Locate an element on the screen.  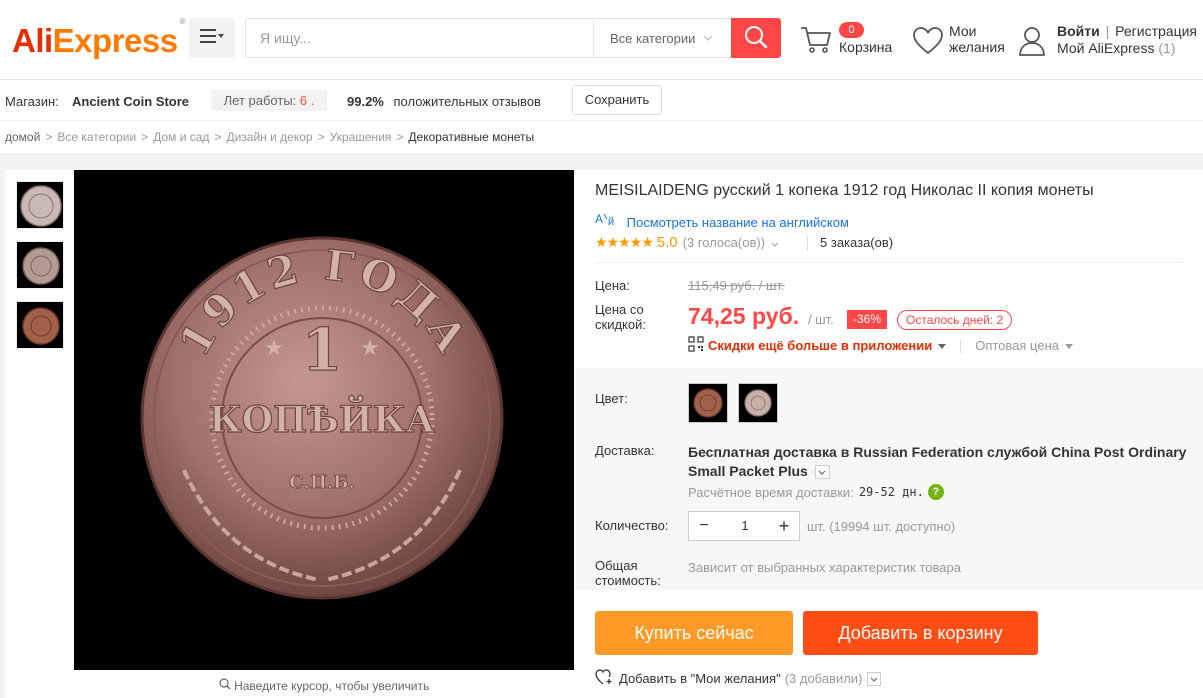
breadcrumb-item: Дом и сад is located at coordinates (181, 137).